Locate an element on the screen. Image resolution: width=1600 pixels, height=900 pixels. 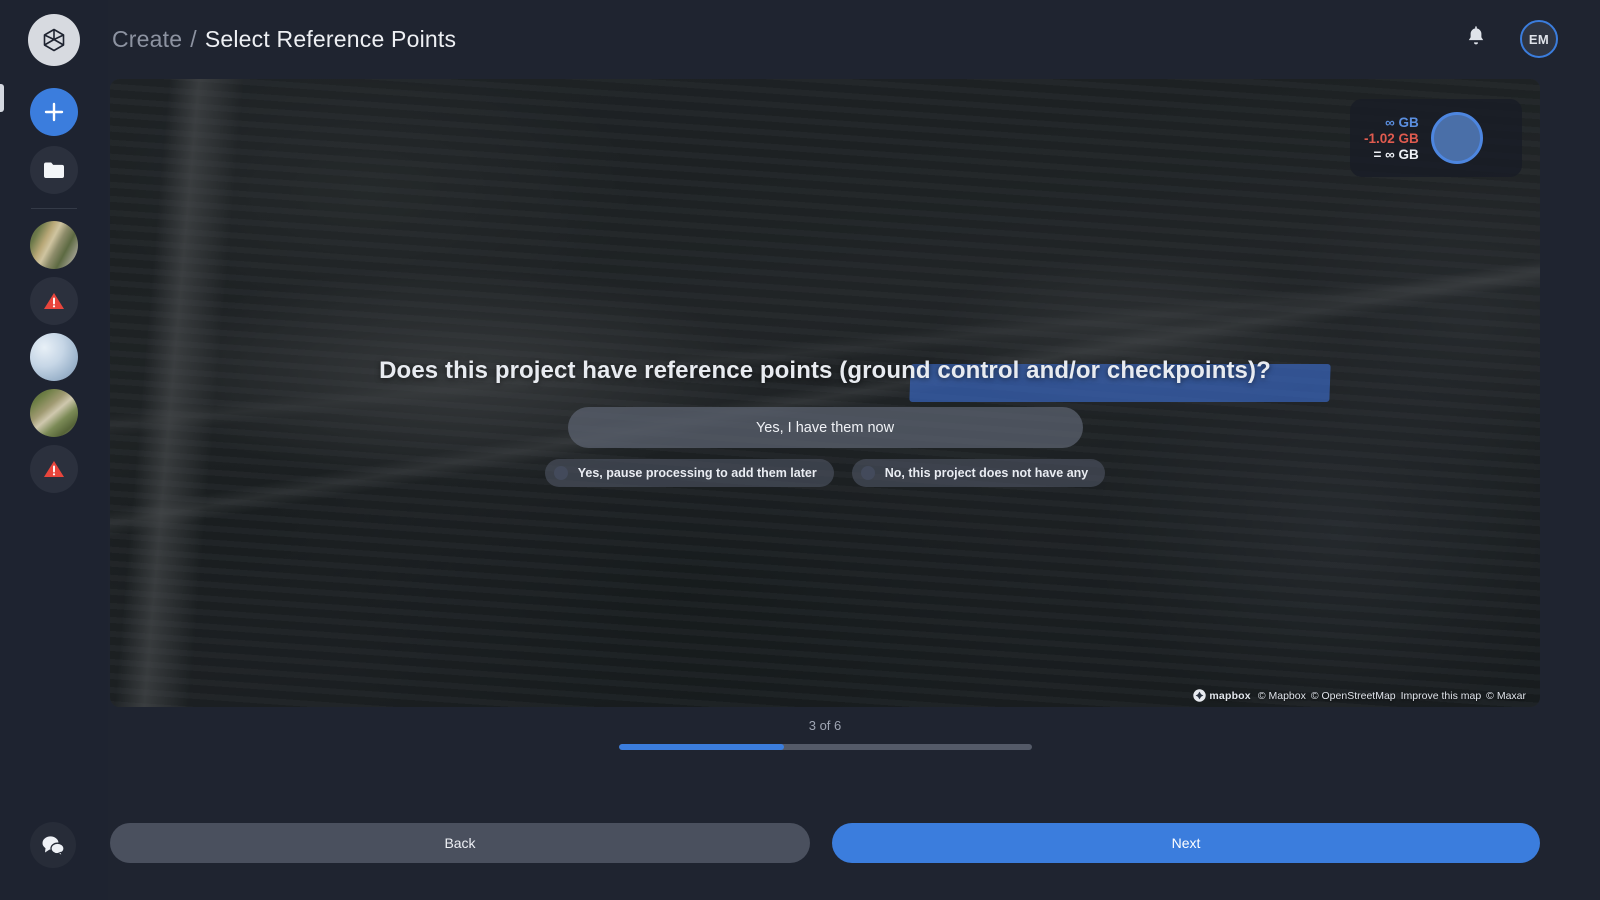
progress-fill is located at coordinates (701, 747).